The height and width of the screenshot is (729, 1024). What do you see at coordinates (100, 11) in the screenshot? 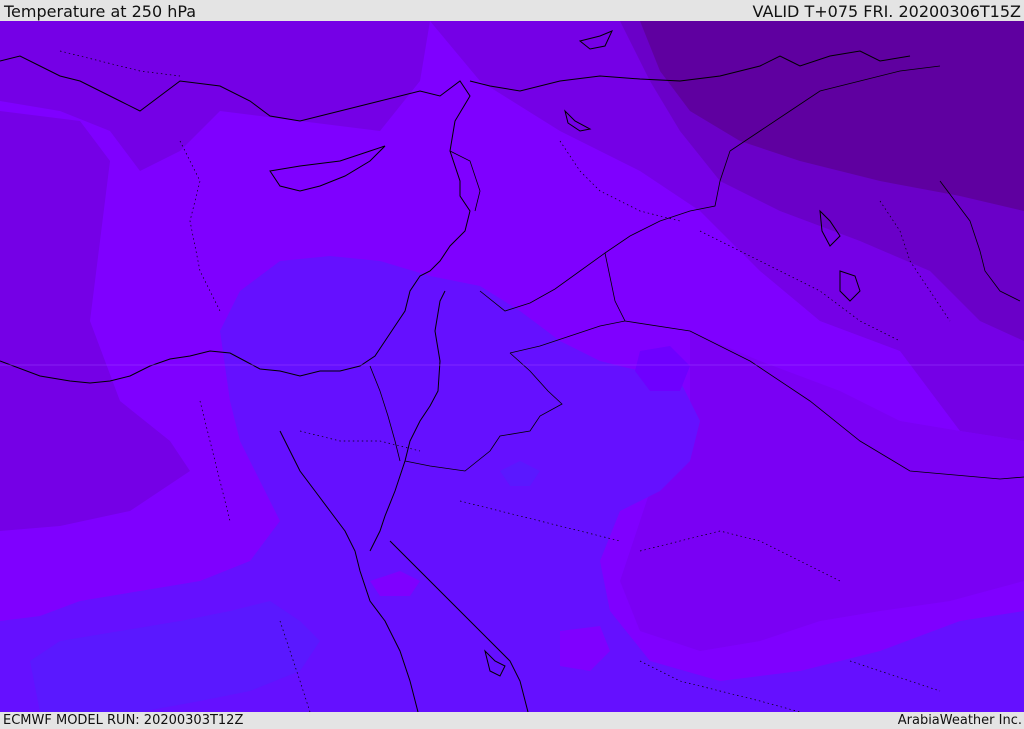
I see `map-title: Temperature at 250 hPa` at bounding box center [100, 11].